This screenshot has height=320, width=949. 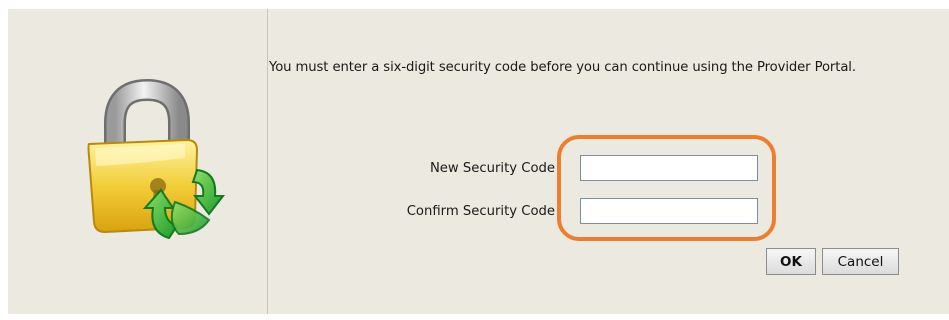 What do you see at coordinates (666, 188) in the screenshot?
I see `input-highlight-annotation` at bounding box center [666, 188].